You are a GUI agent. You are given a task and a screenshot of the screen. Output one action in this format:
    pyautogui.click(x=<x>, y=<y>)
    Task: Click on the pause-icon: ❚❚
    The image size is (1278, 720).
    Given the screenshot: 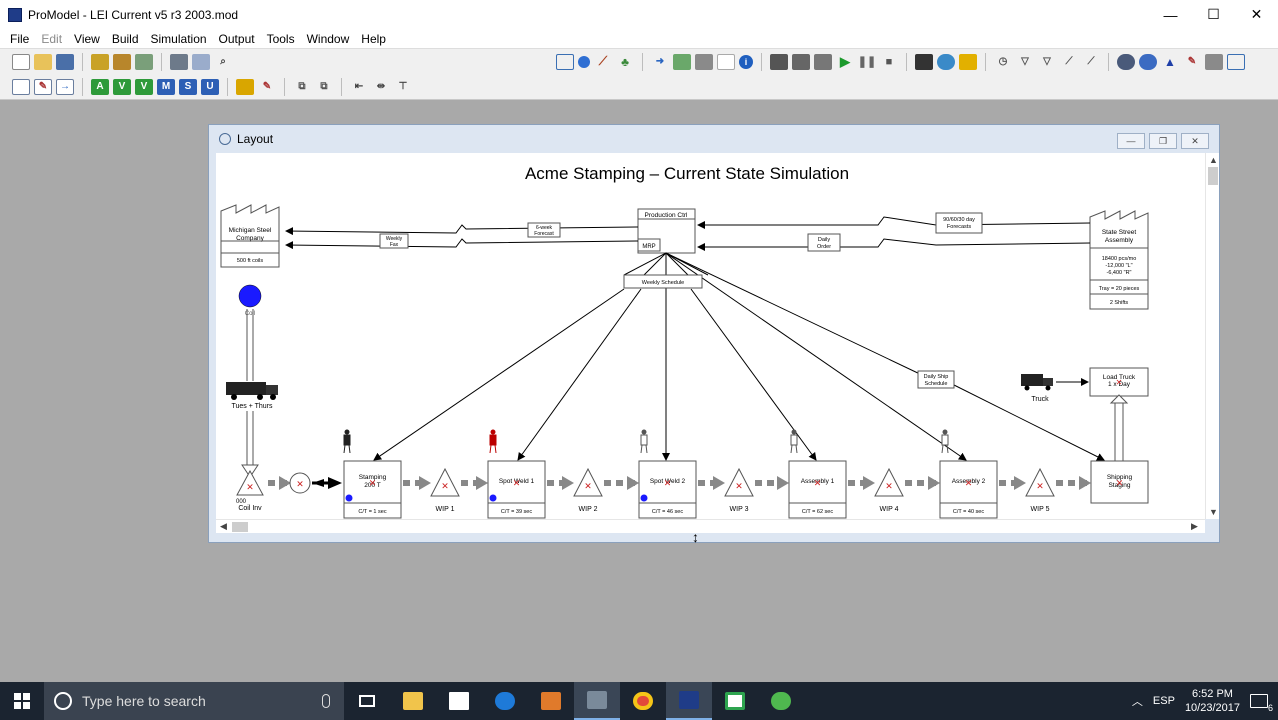 What is the action you would take?
    pyautogui.click(x=867, y=62)
    